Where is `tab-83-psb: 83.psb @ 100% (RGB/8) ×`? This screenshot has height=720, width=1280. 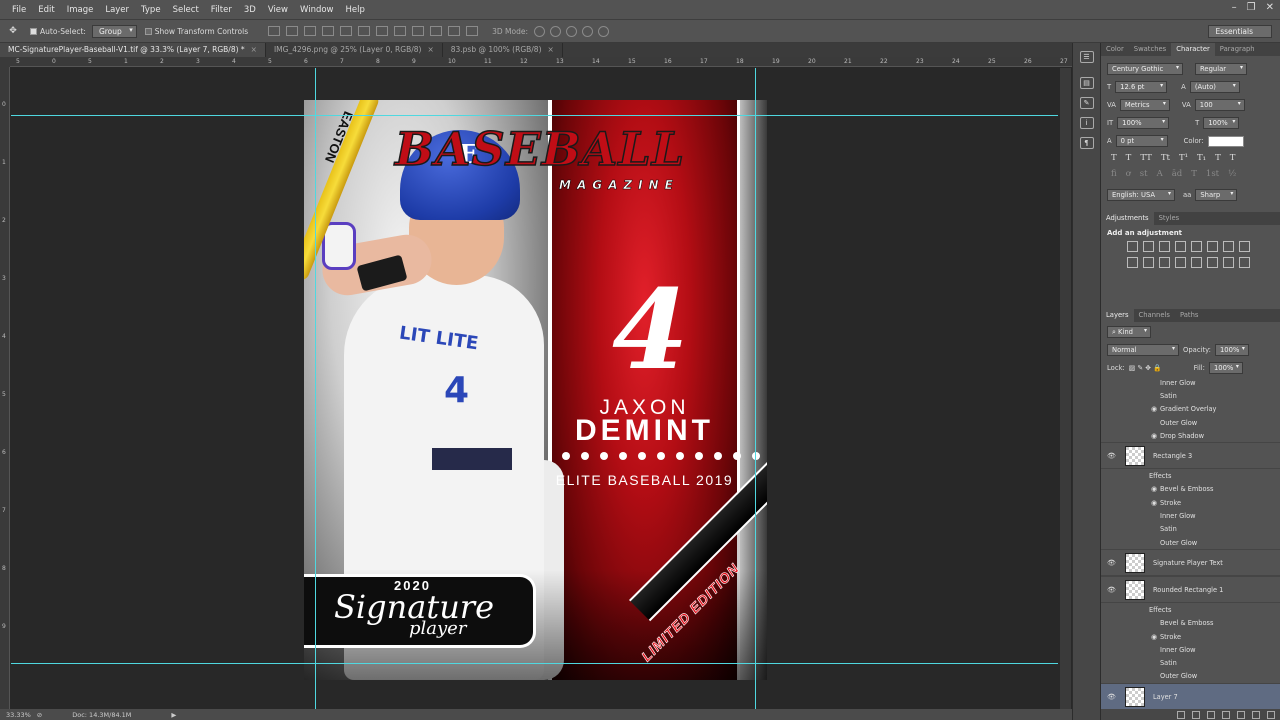
tab-83-psb: 83.psb @ 100% (RGB/8) × is located at coordinates (502, 50).